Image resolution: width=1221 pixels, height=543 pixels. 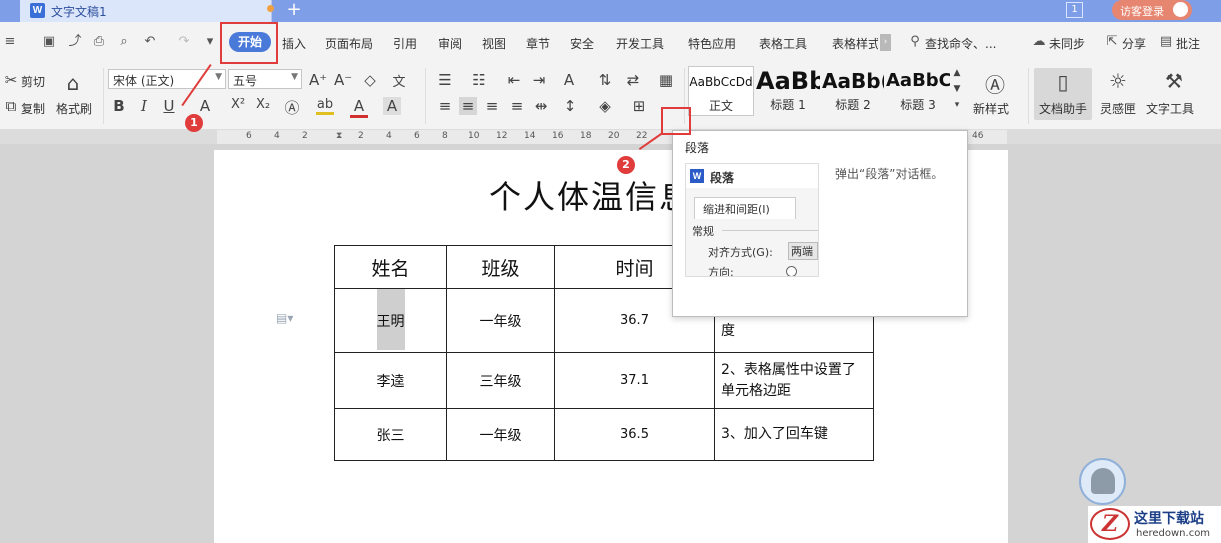 I want to click on copy-icon: ⧉, so click(x=11, y=106).